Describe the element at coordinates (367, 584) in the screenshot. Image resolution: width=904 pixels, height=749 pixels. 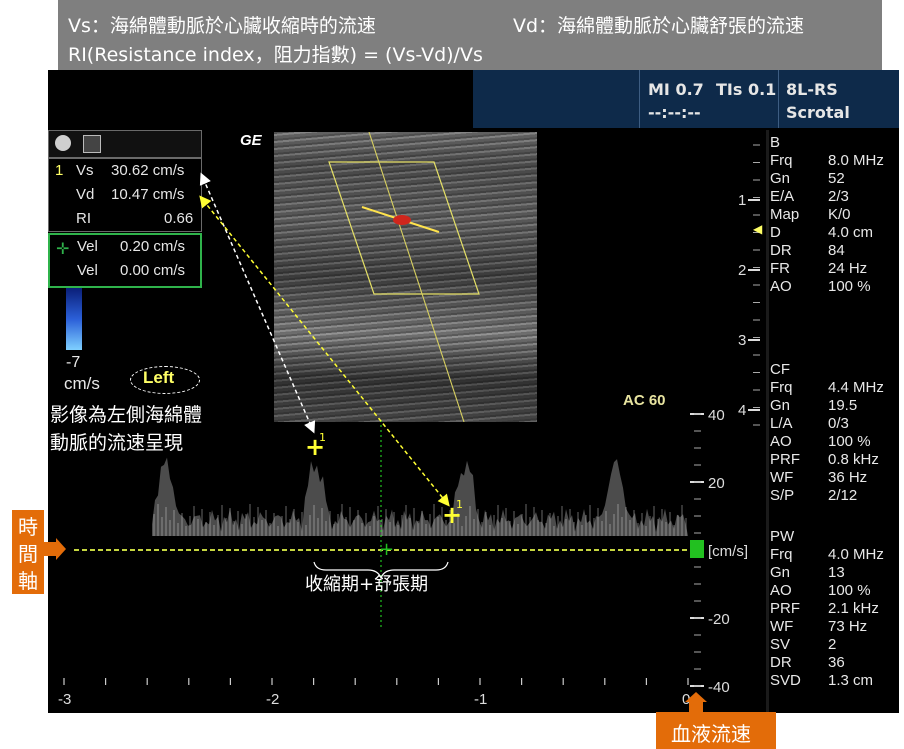
I see `cycle-label: 收縮期+舒張期` at that location.